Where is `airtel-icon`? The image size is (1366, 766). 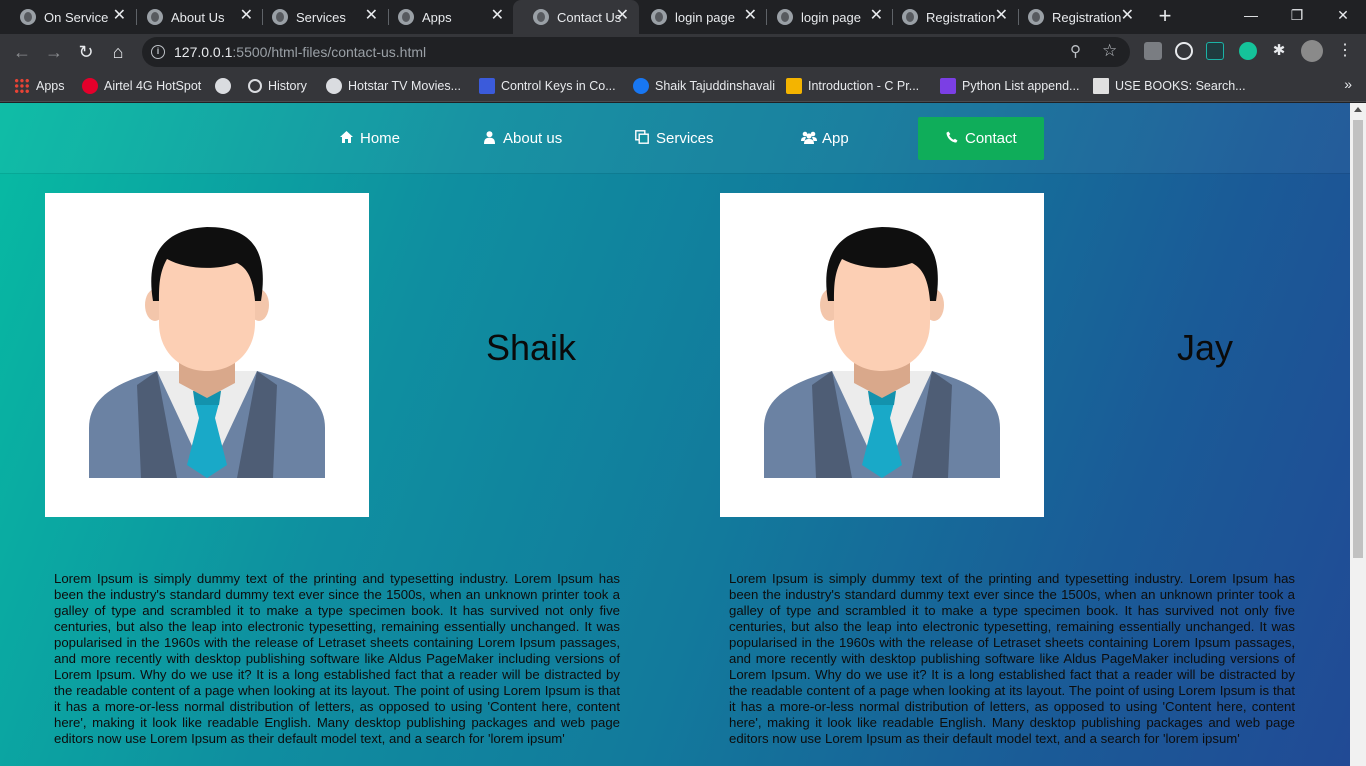 airtel-icon is located at coordinates (90, 86).